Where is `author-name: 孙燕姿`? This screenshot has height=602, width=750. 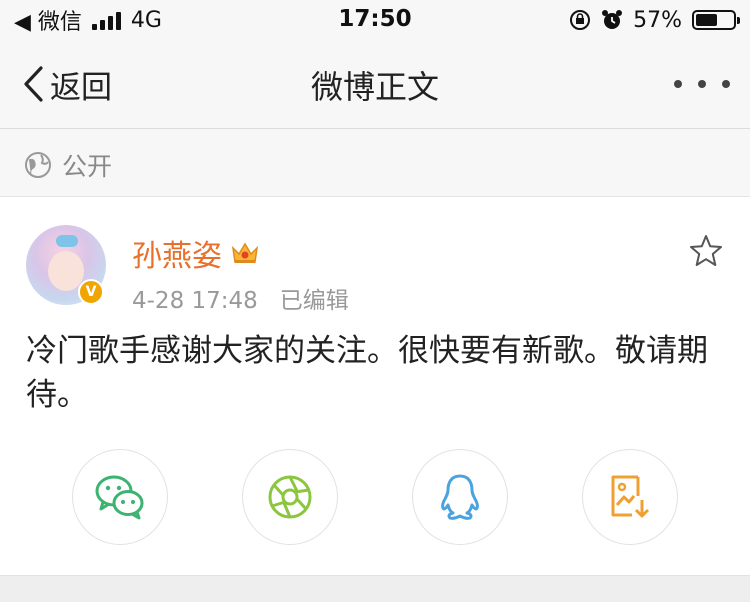 author-name: 孙燕姿 is located at coordinates (177, 253).